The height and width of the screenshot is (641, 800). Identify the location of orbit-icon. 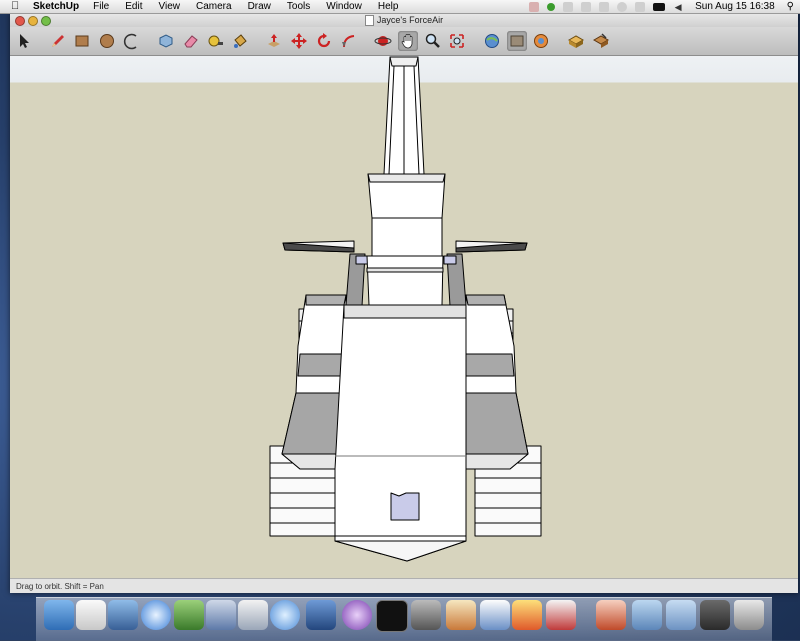
(383, 41).